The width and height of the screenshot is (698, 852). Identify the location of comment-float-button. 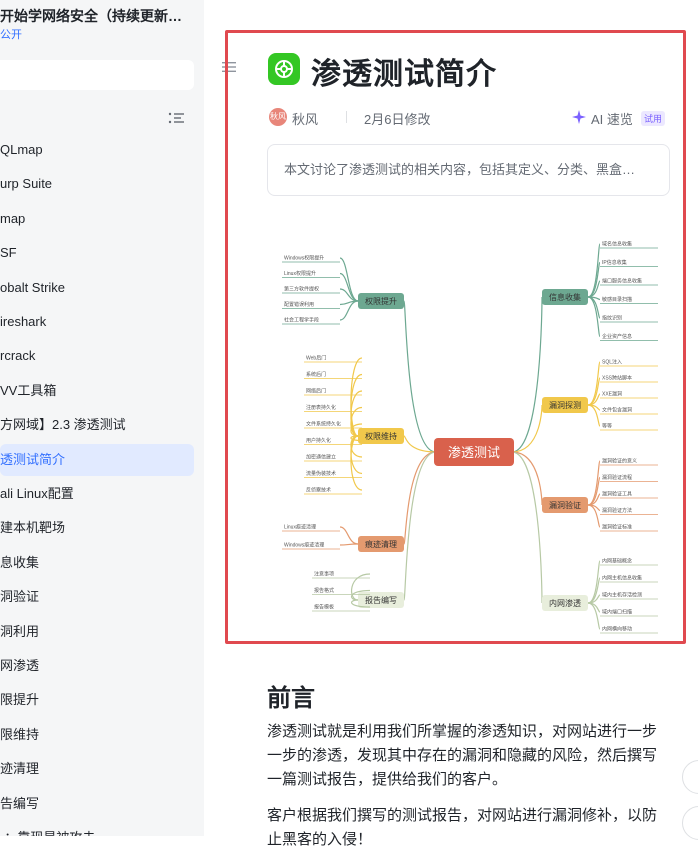
(690, 777).